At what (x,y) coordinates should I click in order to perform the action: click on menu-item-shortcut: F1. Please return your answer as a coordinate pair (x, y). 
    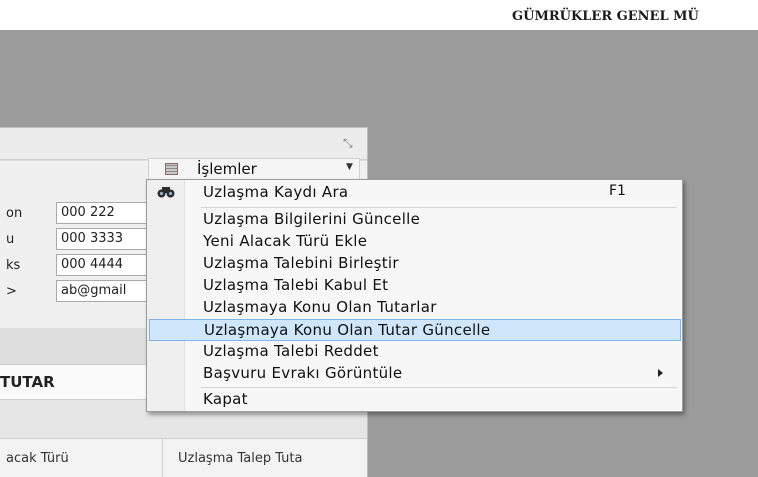
    Looking at the image, I should click on (617, 191).